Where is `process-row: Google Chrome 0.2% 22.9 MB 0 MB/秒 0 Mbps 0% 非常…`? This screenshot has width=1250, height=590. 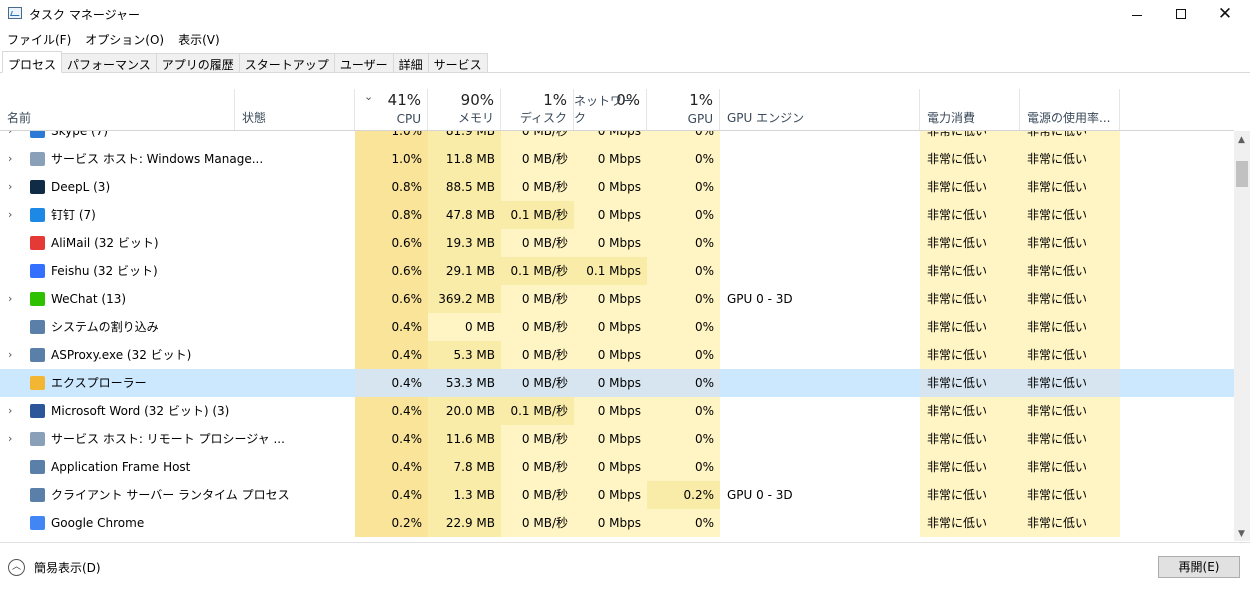 process-row: Google Chrome 0.2% 22.9 MB 0 MB/秒 0 Mbps 0% 非常… is located at coordinates (617, 523).